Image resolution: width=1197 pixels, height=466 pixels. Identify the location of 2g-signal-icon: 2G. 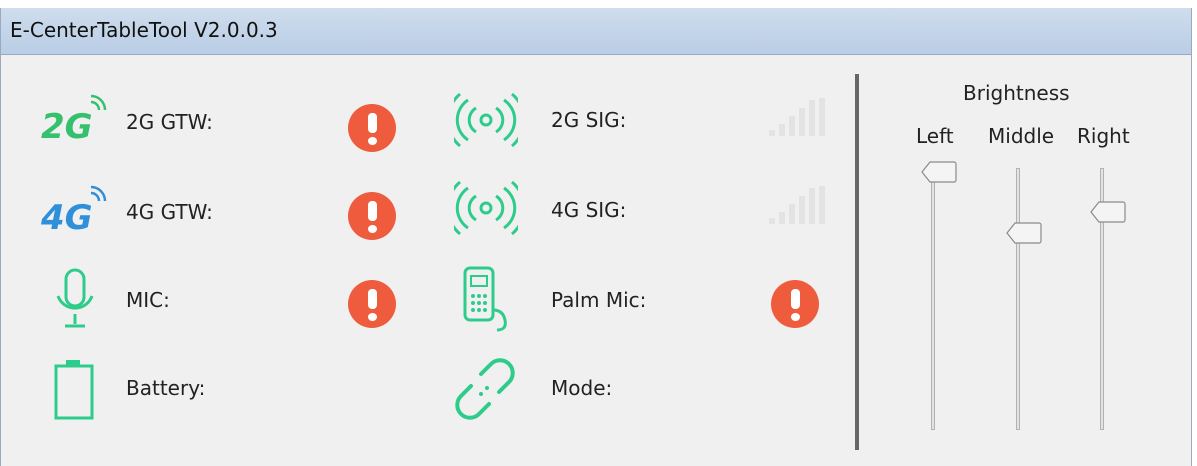
(74, 120).